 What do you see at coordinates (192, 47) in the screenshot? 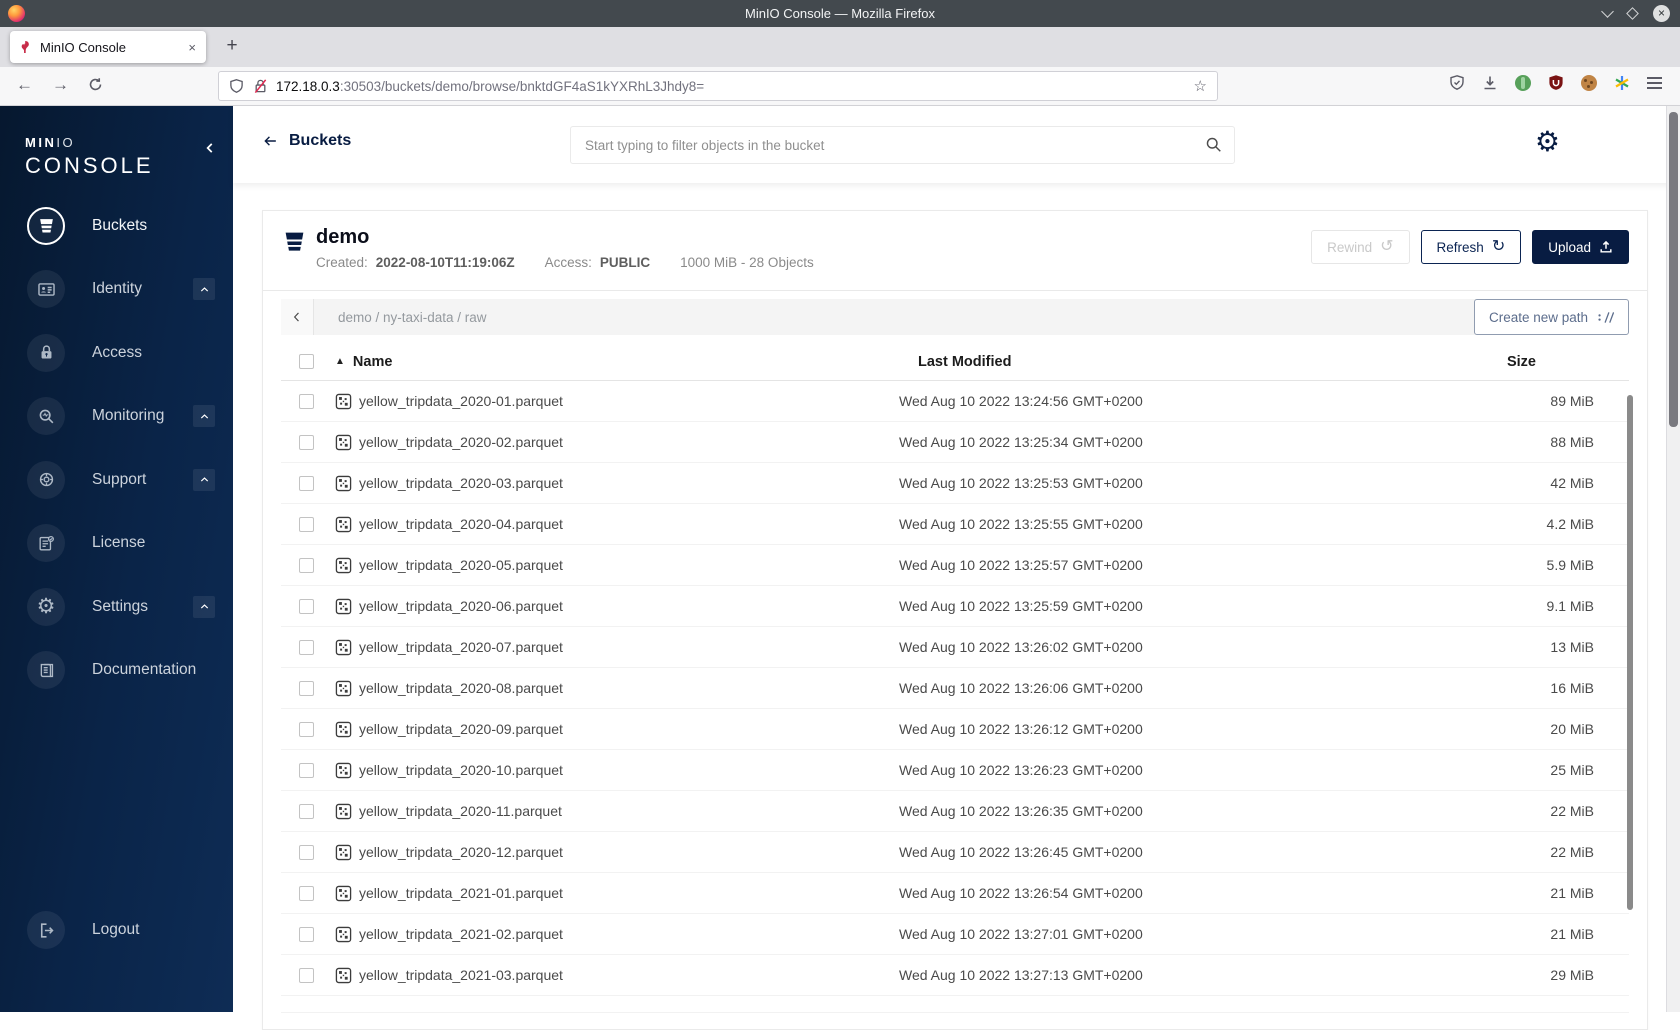
I see `tab-close-icon: ×` at bounding box center [192, 47].